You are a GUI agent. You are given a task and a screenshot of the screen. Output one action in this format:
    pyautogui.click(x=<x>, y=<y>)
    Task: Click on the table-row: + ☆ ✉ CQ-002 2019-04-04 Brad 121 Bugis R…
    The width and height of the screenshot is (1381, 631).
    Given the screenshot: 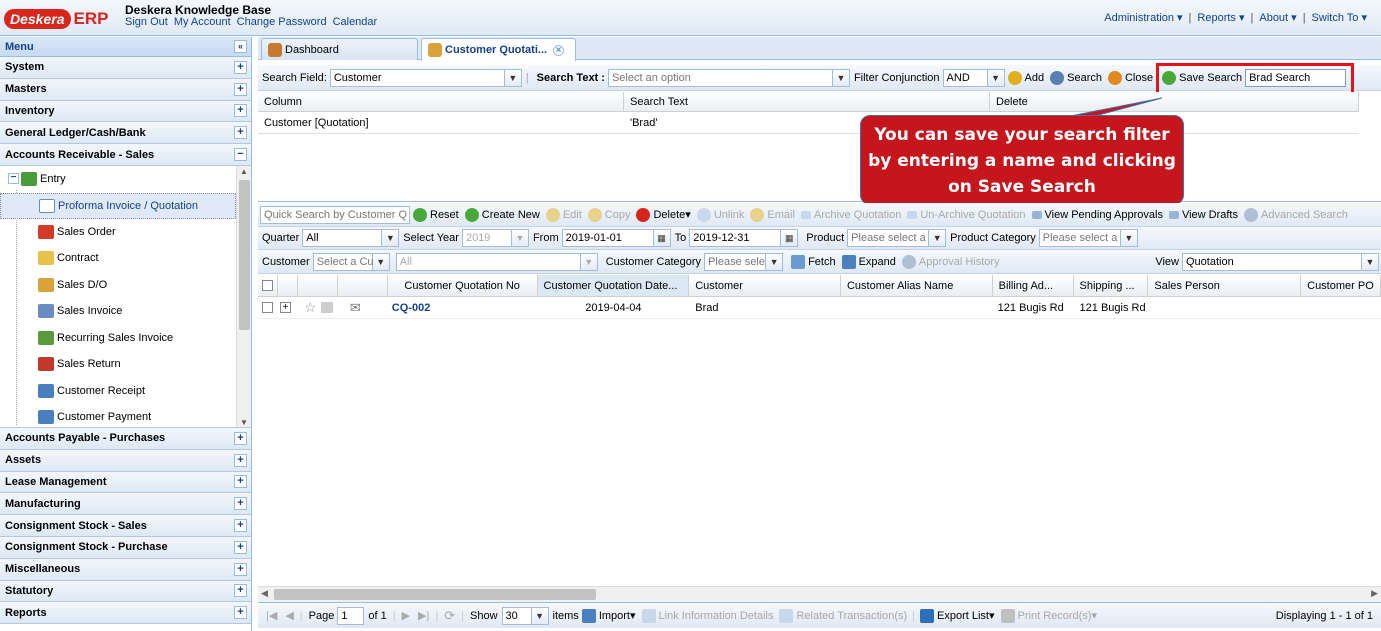 What is the action you would take?
    pyautogui.click(x=819, y=308)
    